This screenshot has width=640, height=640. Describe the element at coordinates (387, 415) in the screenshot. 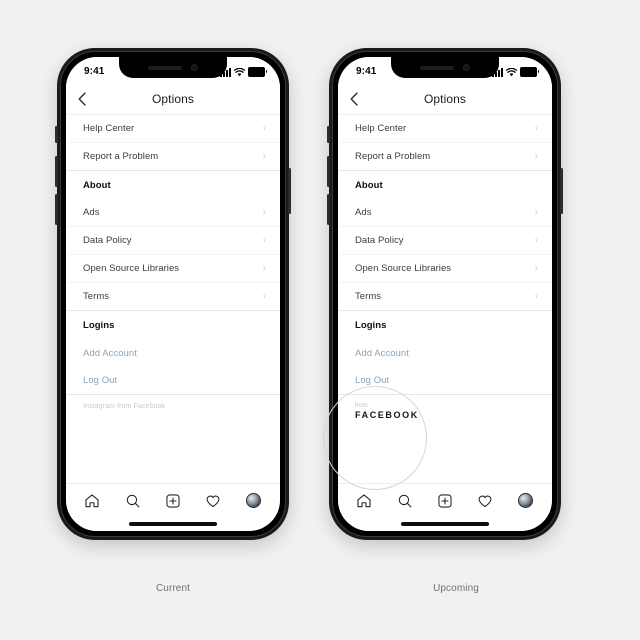

I see `facebook-wordmark: FACEBOOK` at that location.